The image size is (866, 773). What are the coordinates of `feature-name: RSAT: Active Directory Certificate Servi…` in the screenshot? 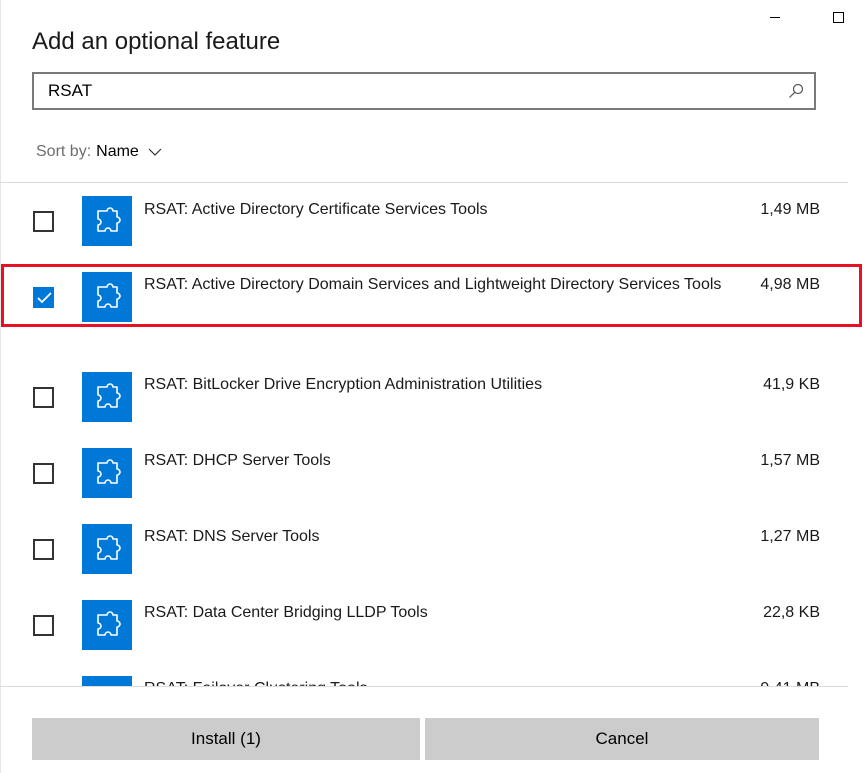 It's located at (316, 209).